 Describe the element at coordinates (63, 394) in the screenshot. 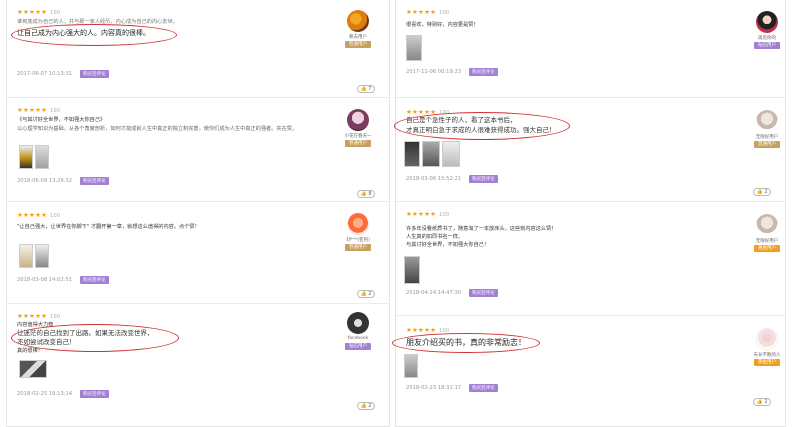

I see `review-meta: 2018-02-25 19:13:14 购买后评论` at that location.